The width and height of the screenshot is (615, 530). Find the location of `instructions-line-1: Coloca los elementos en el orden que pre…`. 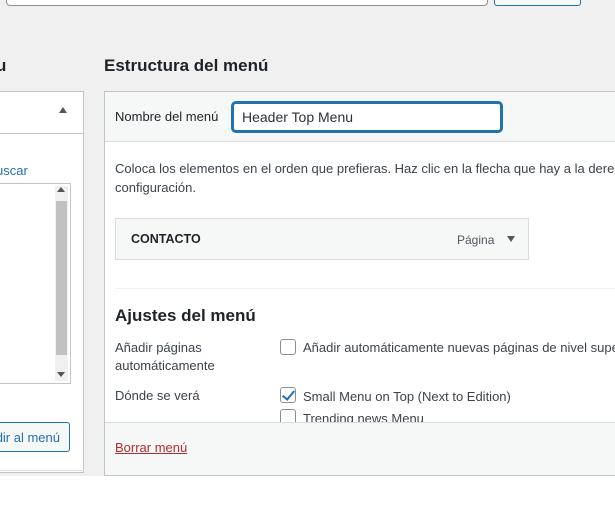

instructions-line-1: Coloca los elementos en el orden que pre… is located at coordinates (365, 168).